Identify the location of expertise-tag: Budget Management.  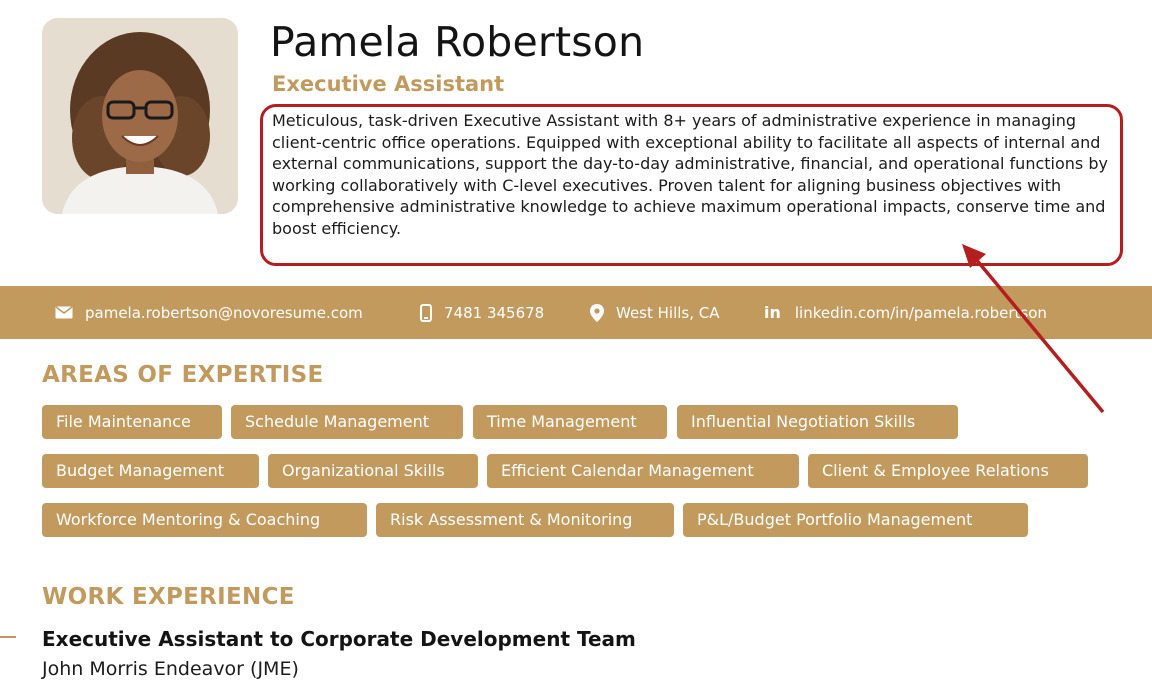
(150, 471).